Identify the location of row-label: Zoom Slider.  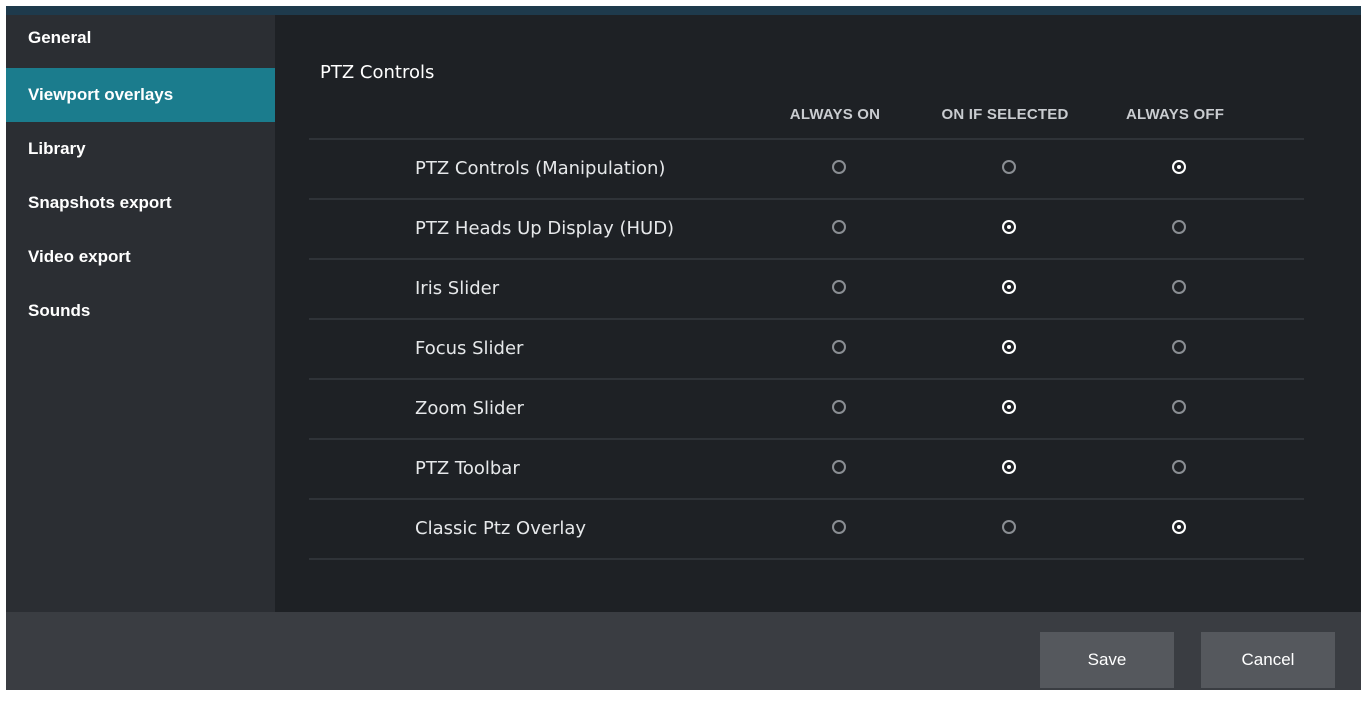
(469, 408).